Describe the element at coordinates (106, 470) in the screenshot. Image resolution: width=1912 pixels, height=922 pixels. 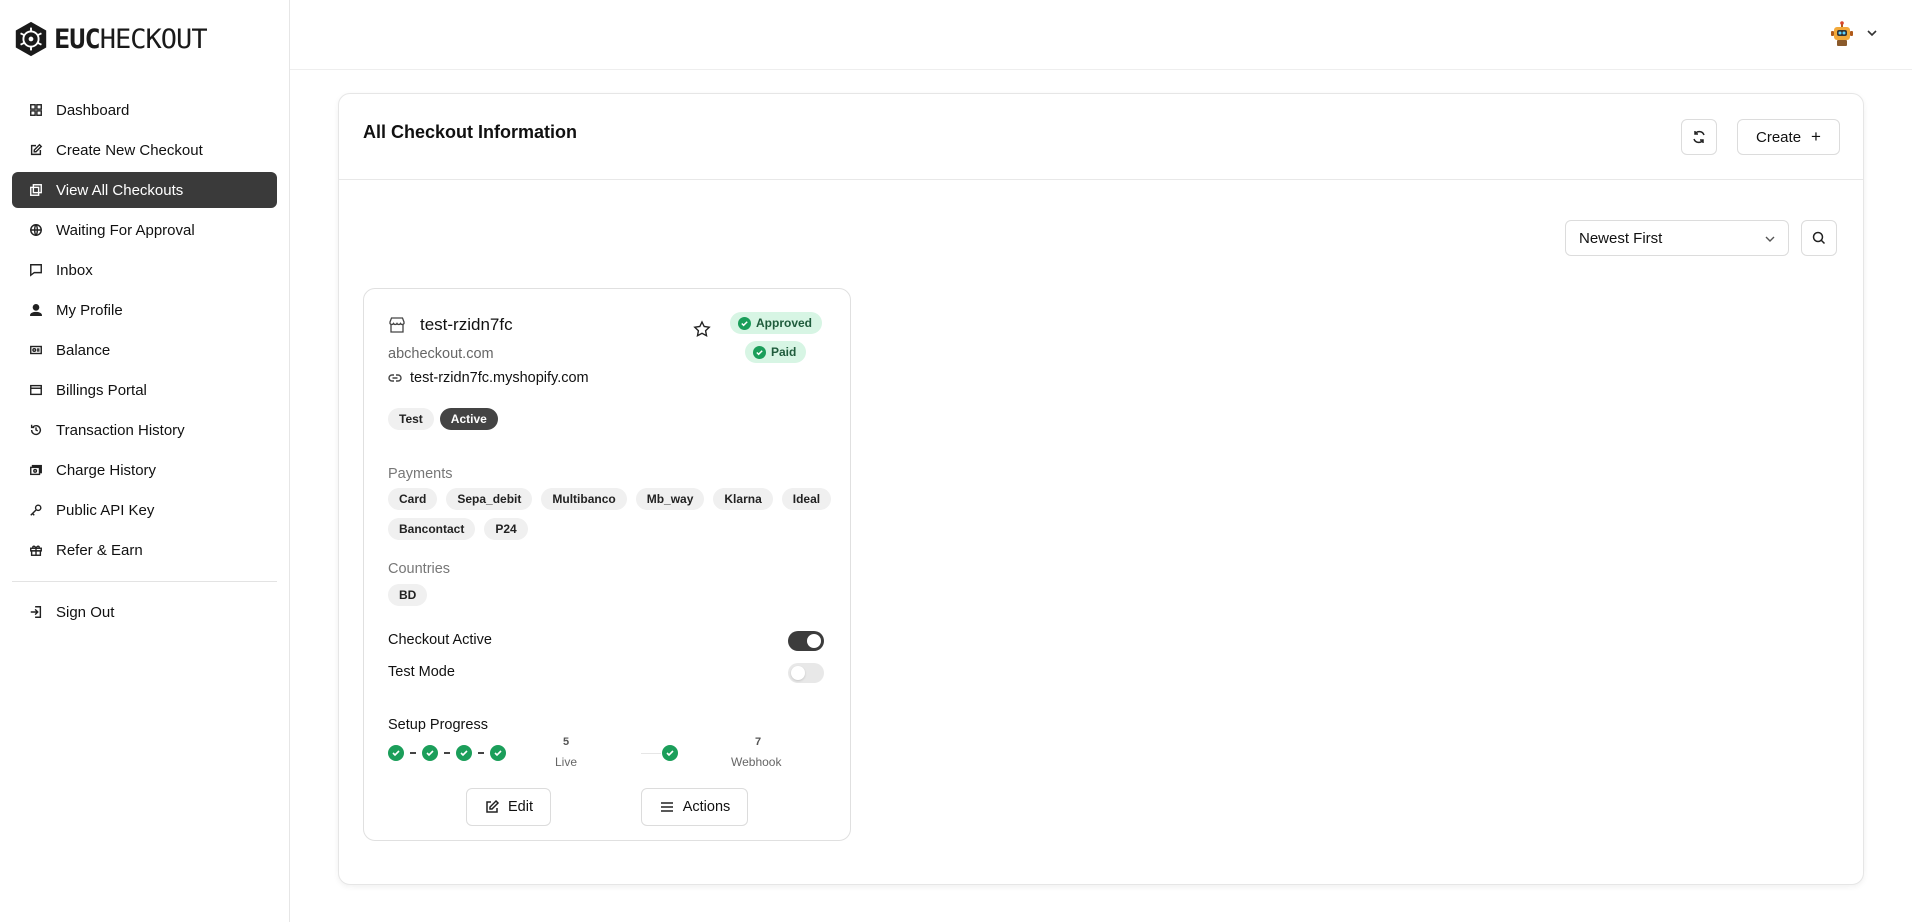
I see `sidebar-item-label: Charge History` at that location.